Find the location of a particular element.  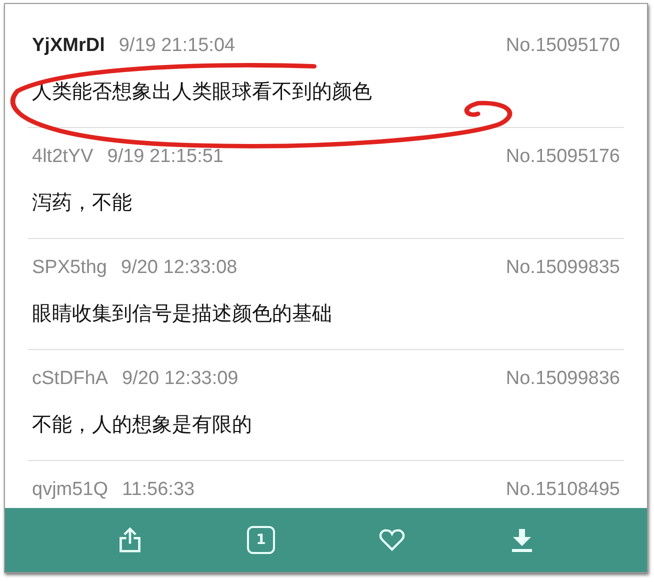

username: qvjm51Q is located at coordinates (70, 490).